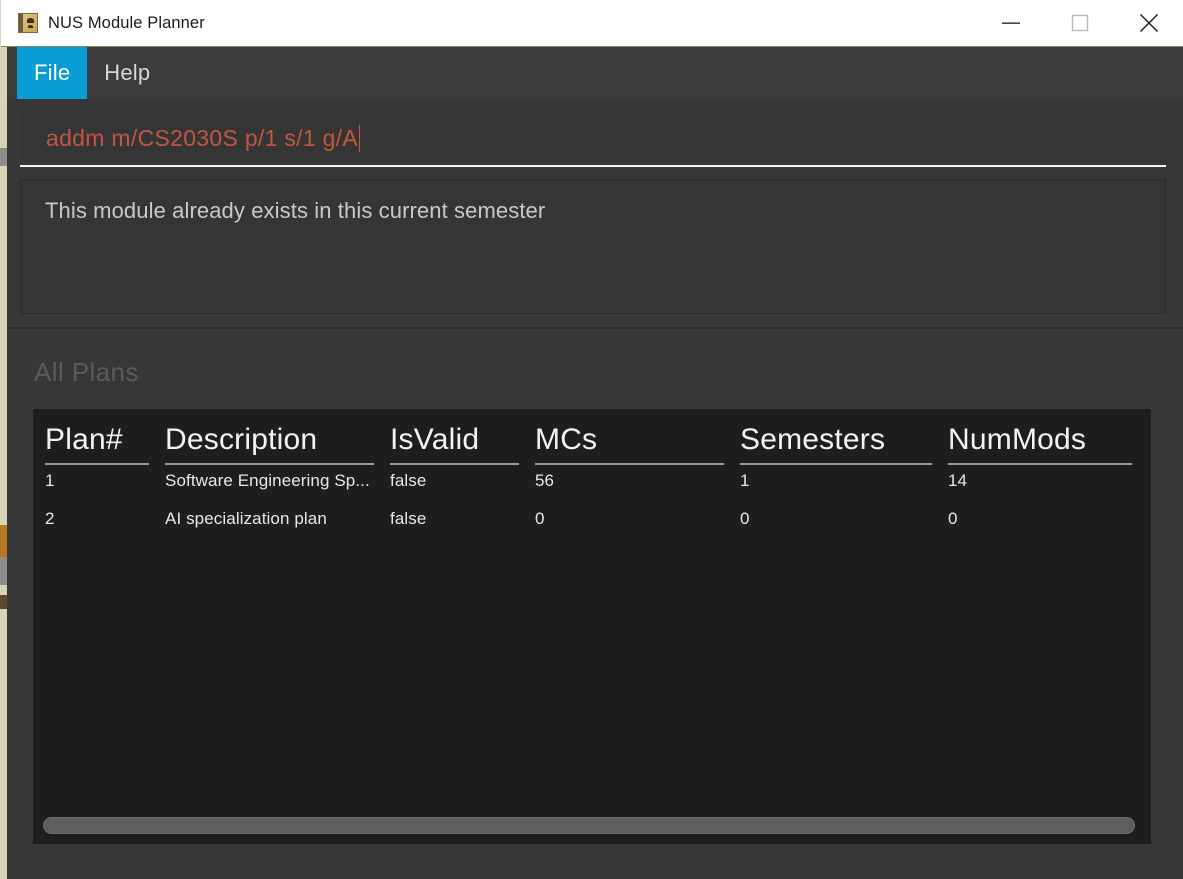 This screenshot has height=879, width=1183. I want to click on command-input-value: addm m/CS2030S p/1 s/1 g/A, so click(202, 137).